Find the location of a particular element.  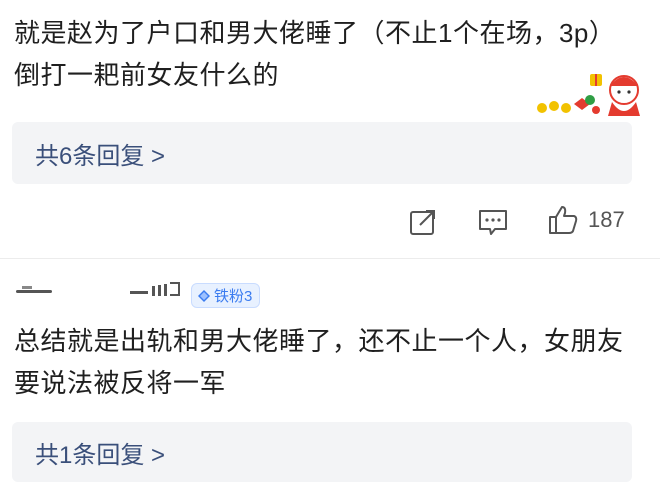

comment-1-reply-link: 共6条回复 > is located at coordinates (100, 153).